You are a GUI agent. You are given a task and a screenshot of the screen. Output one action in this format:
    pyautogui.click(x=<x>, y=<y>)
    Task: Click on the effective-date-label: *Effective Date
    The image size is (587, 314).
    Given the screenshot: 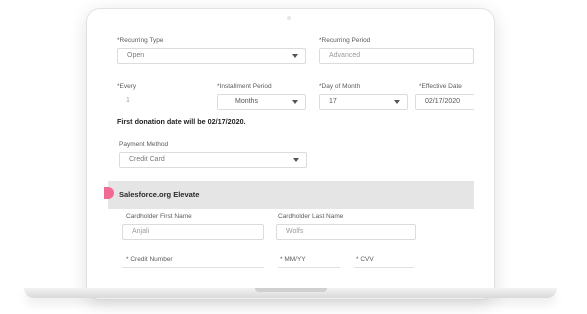 What is the action you would take?
    pyautogui.click(x=440, y=86)
    